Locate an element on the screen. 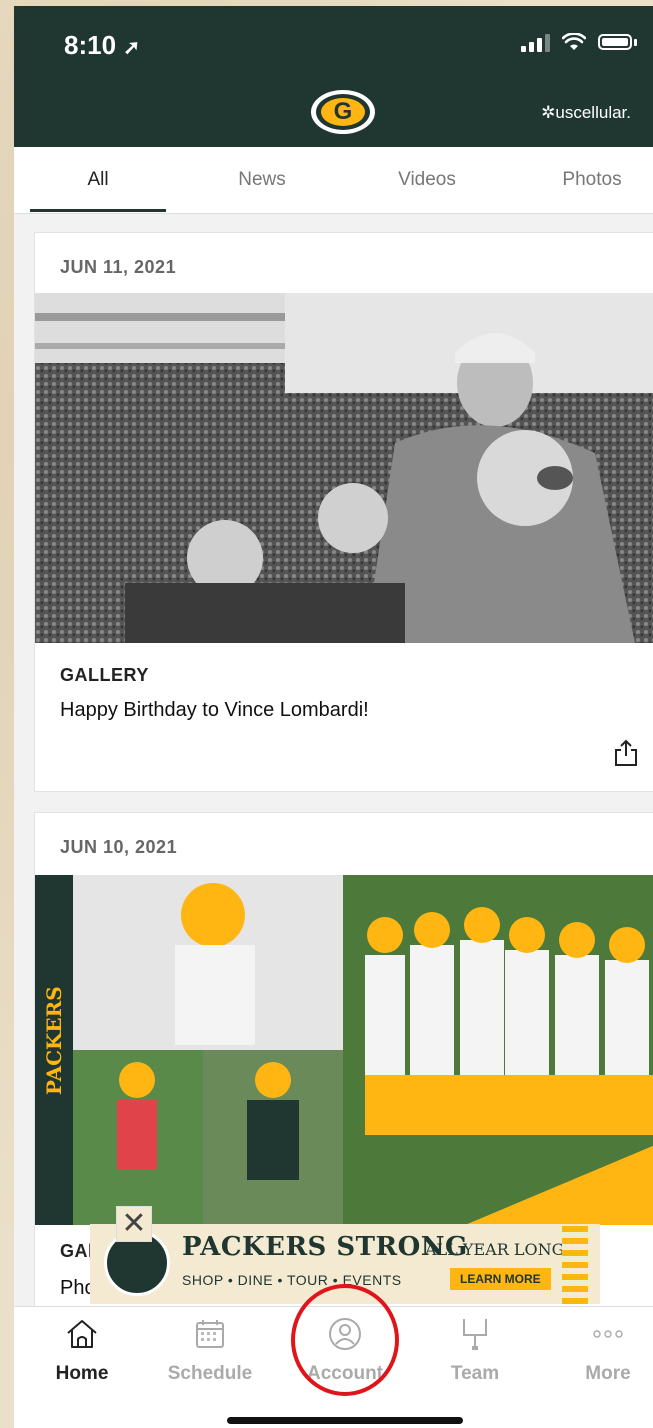 The image size is (653, 1428). annotation-circle is located at coordinates (345, 1340).